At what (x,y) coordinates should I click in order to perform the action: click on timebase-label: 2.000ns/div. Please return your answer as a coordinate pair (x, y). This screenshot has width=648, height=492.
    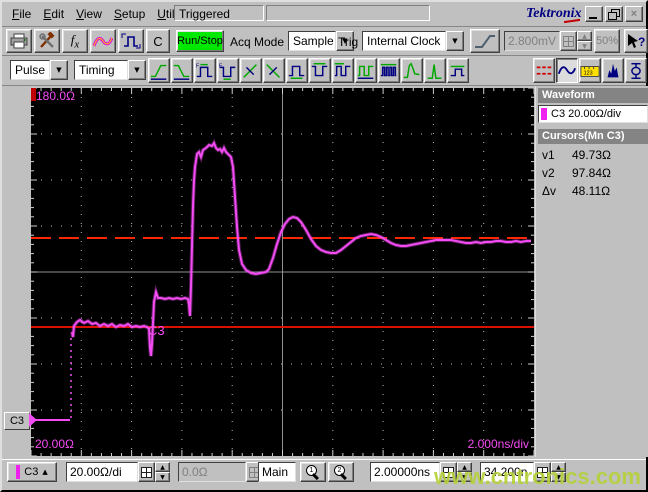
    Looking at the image, I should click on (498, 444).